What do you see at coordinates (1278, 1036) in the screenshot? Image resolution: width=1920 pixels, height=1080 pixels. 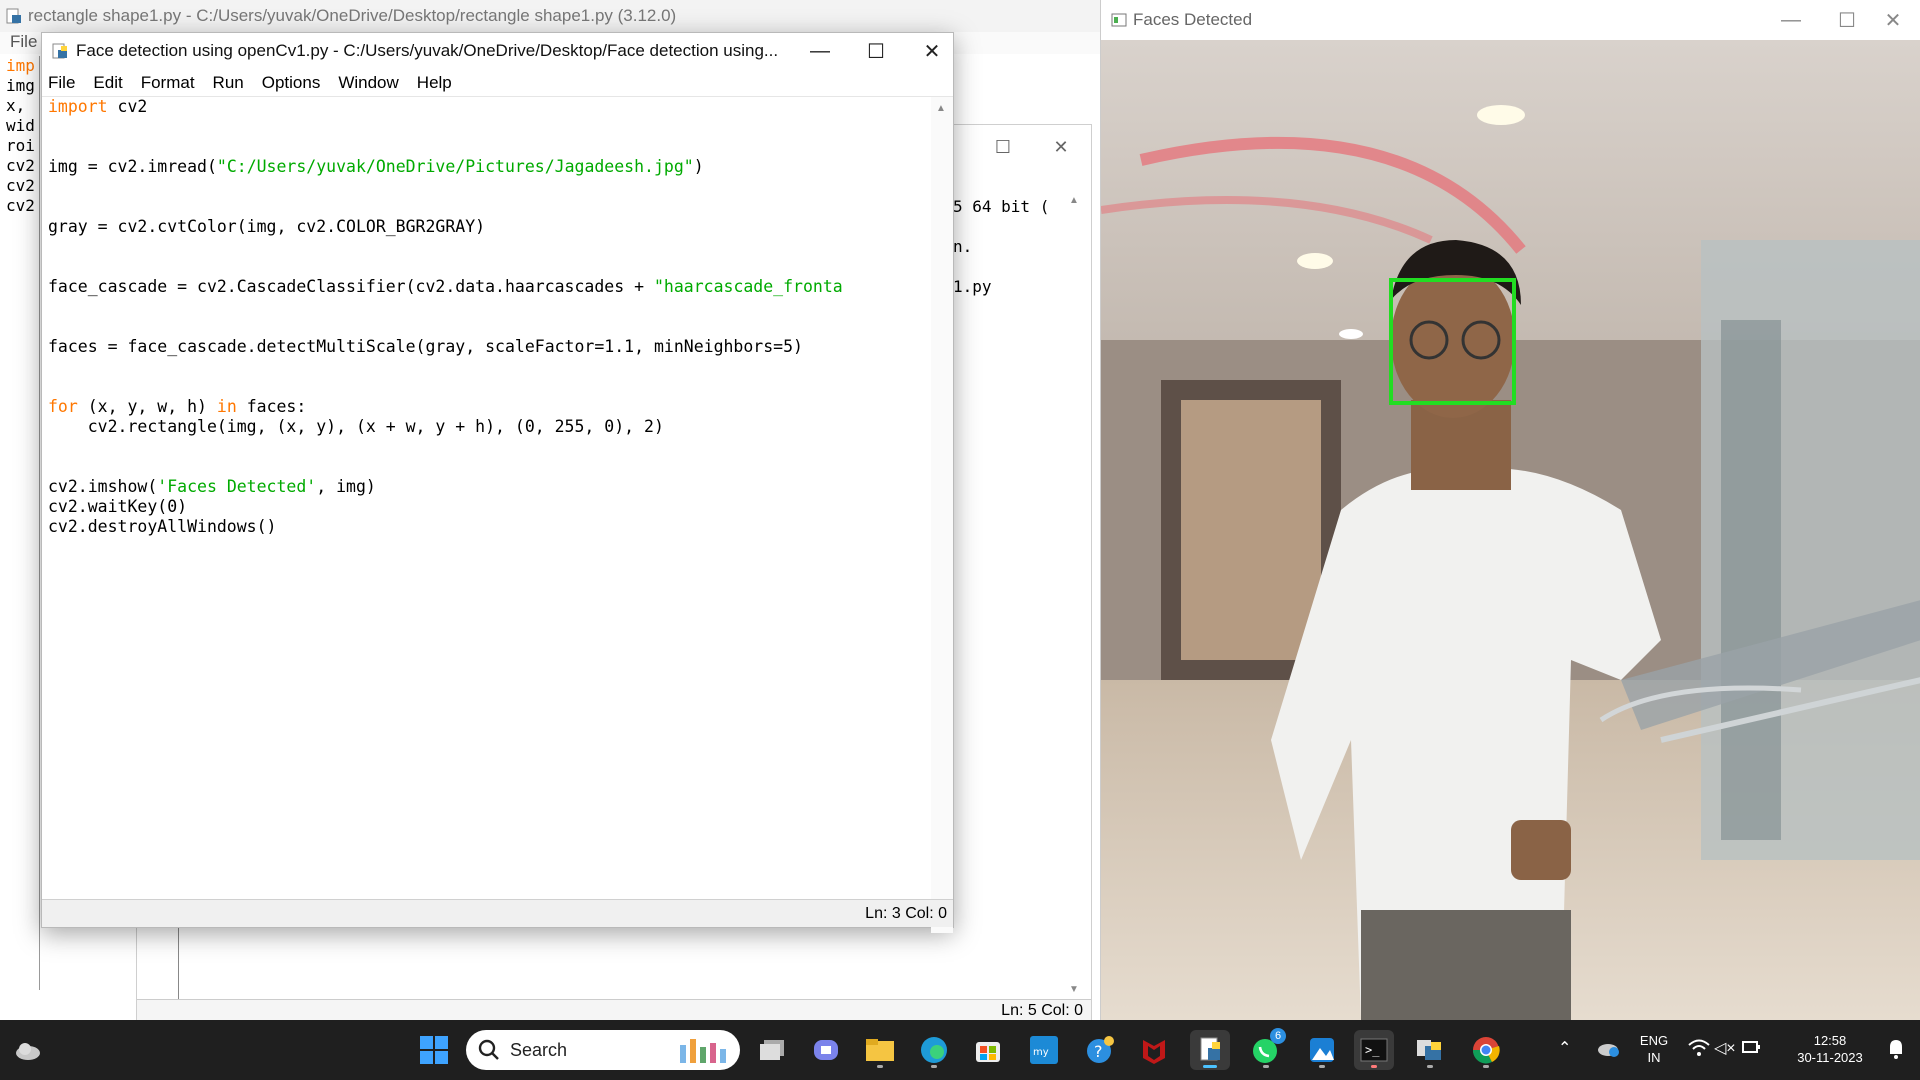 I see `notification-badge: 6` at bounding box center [1278, 1036].